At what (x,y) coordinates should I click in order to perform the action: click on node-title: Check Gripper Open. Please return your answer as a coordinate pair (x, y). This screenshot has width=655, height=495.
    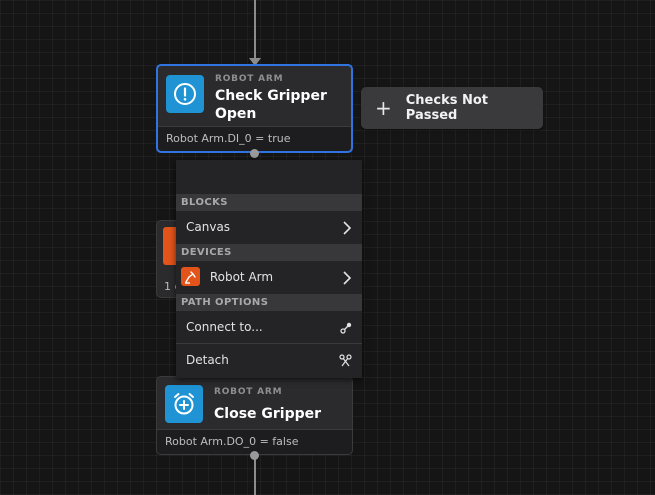
    Looking at the image, I should click on (271, 105).